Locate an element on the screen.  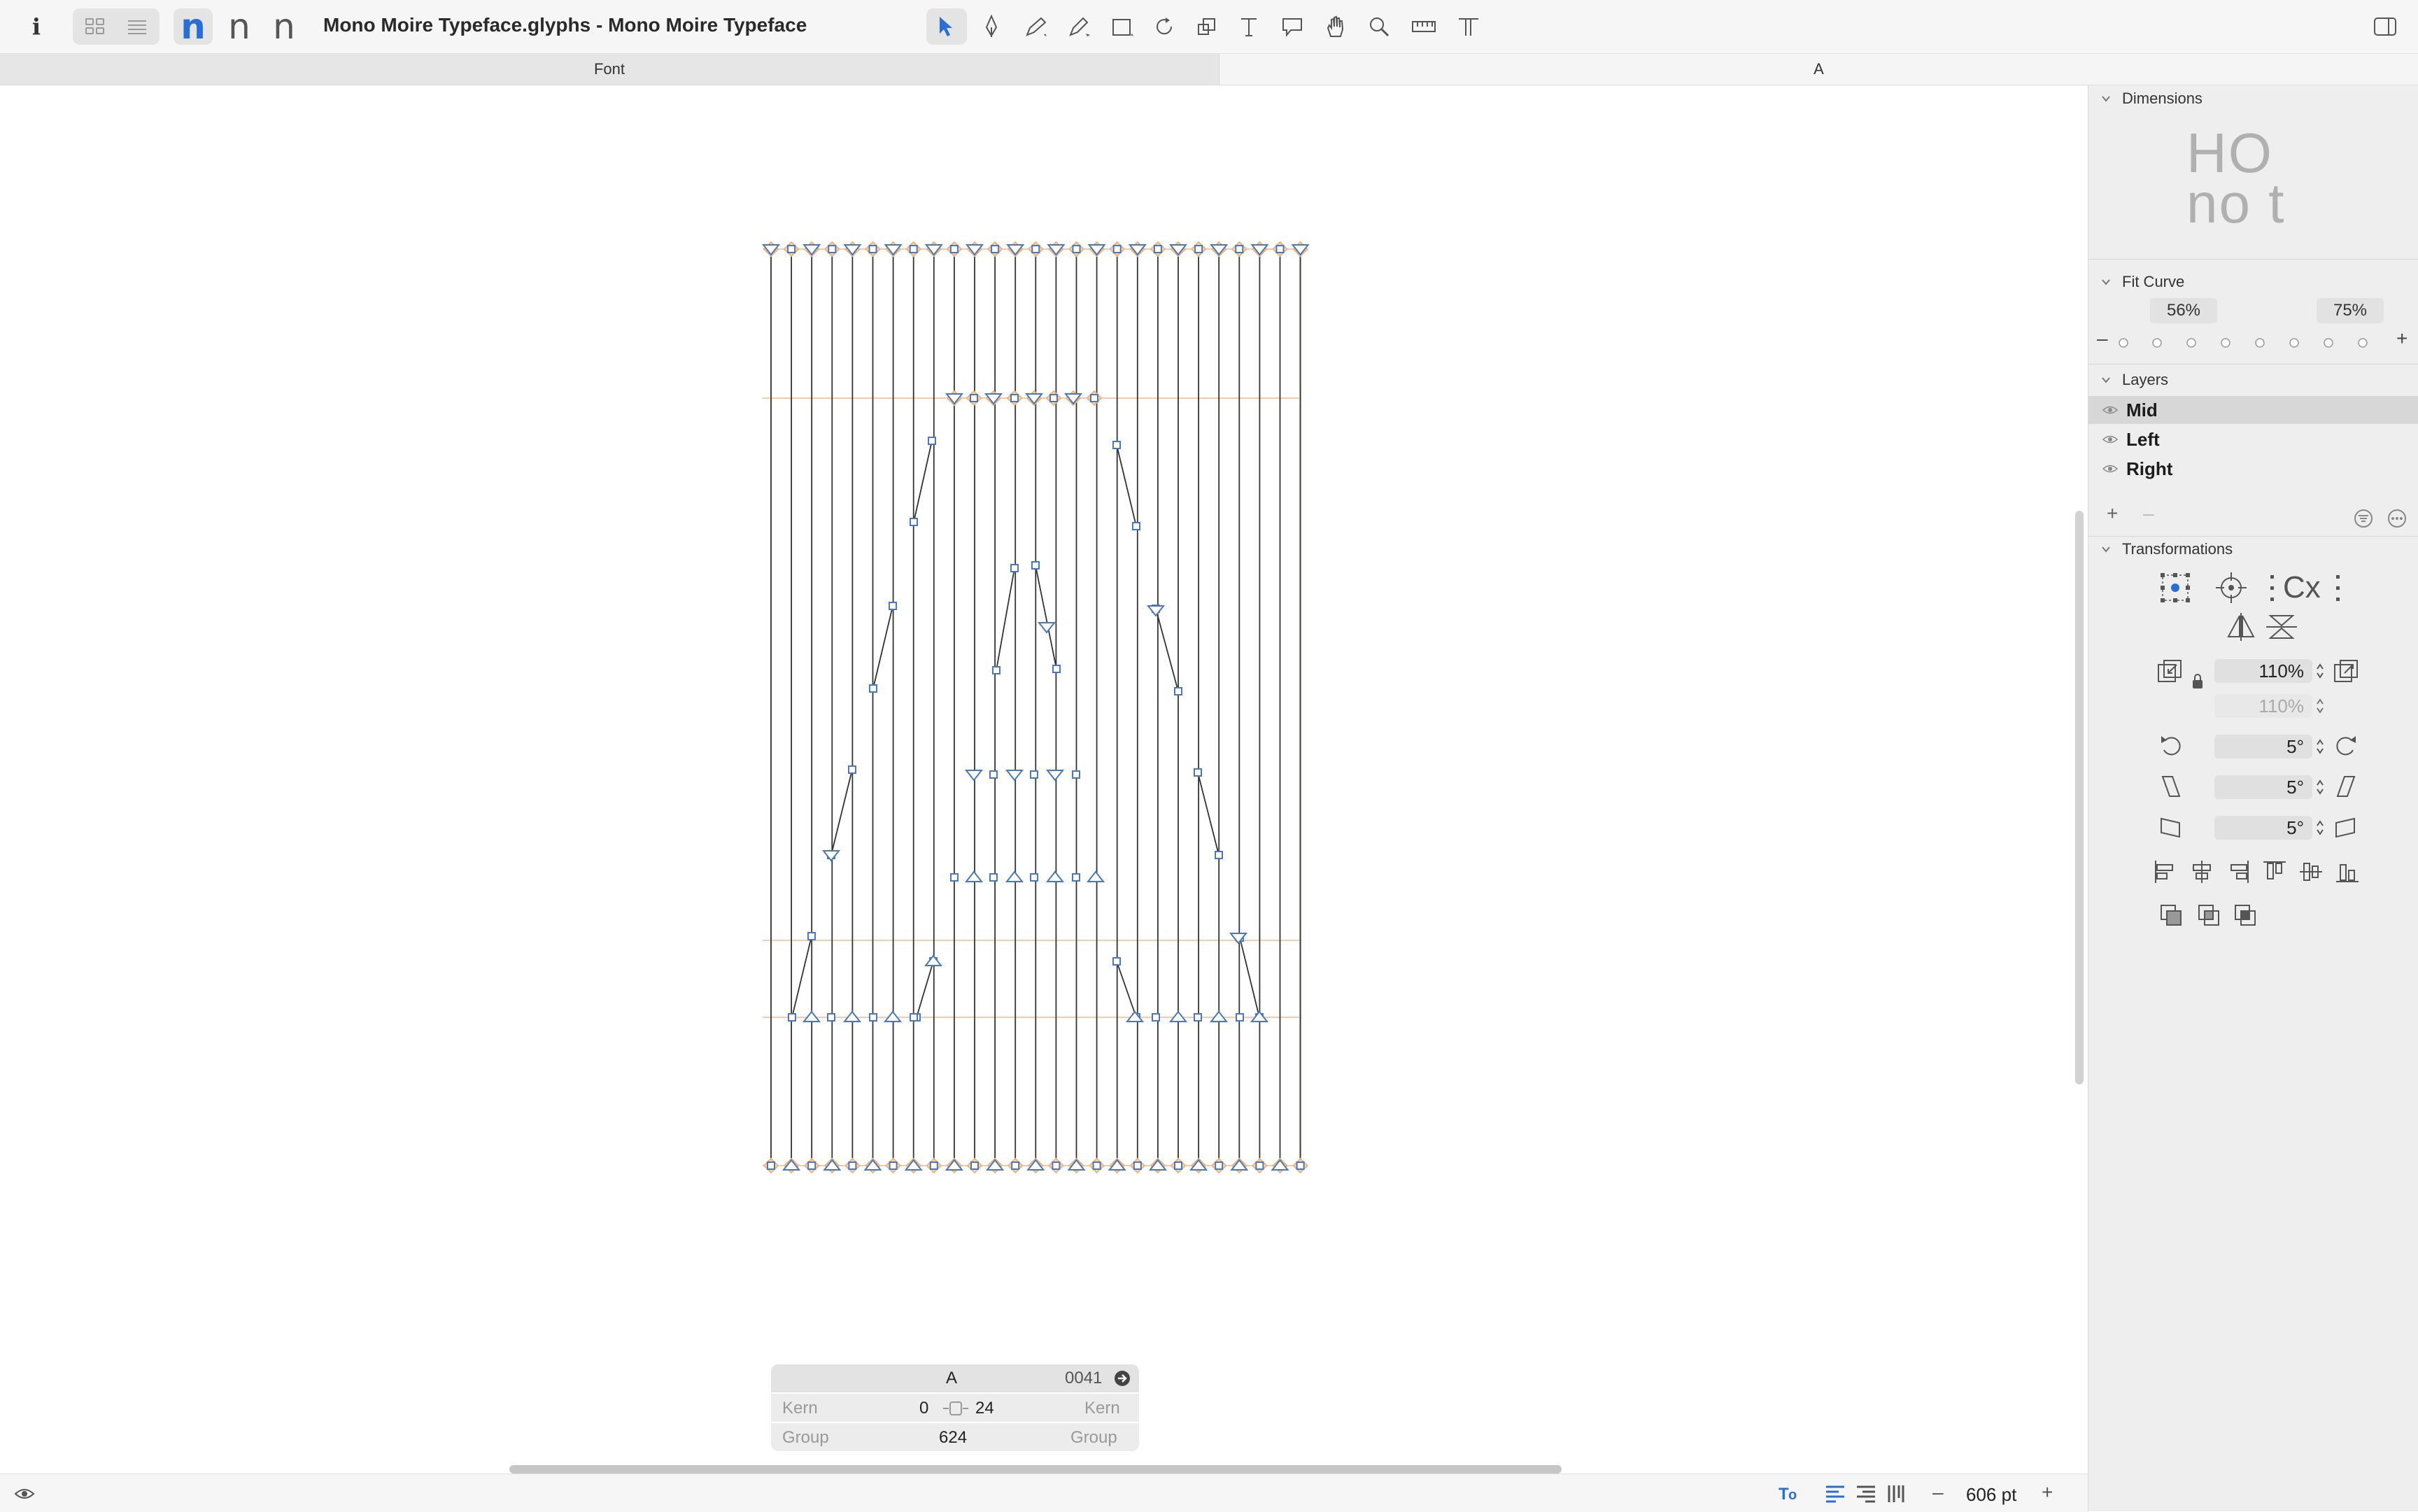
lock-icon is located at coordinates (2198, 681).